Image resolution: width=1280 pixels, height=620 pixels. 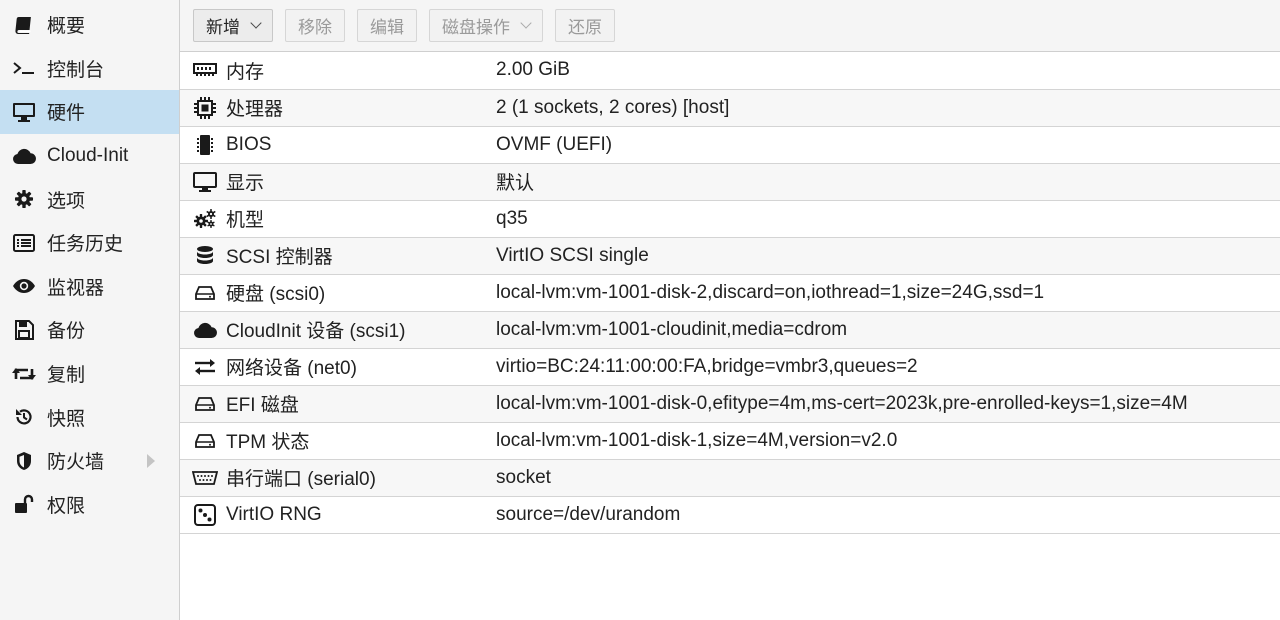 What do you see at coordinates (245, 72) in the screenshot?
I see `hardware-name: 内存` at bounding box center [245, 72].